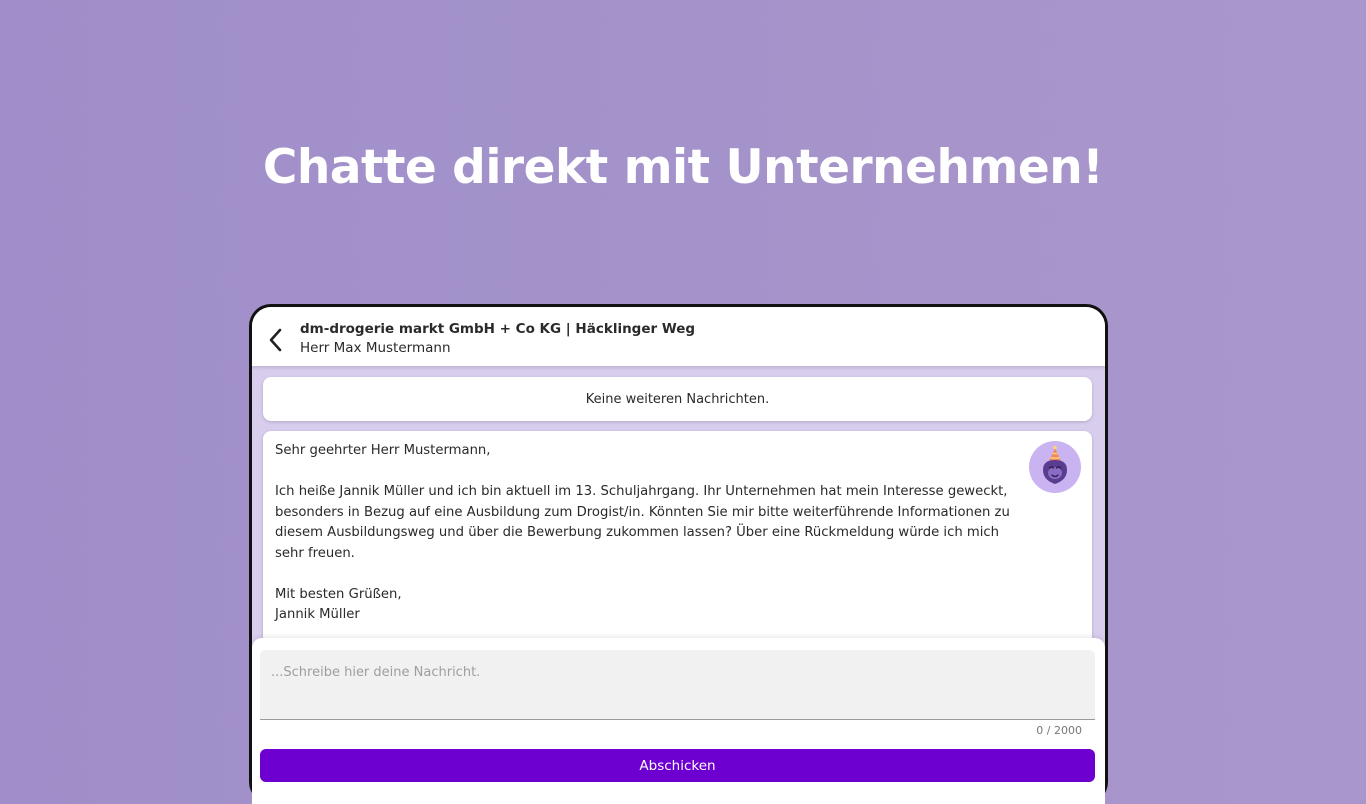 This screenshot has height=804, width=1366. What do you see at coordinates (677, 685) in the screenshot?
I see `message-input` at bounding box center [677, 685].